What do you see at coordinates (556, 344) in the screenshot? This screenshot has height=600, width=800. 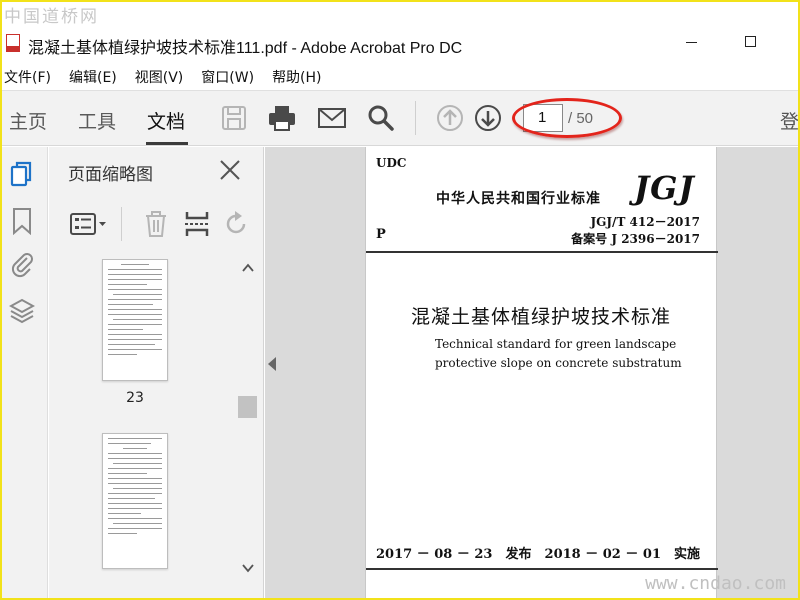 I see `document-title-en-line1: Technical standard for green landscape` at bounding box center [556, 344].